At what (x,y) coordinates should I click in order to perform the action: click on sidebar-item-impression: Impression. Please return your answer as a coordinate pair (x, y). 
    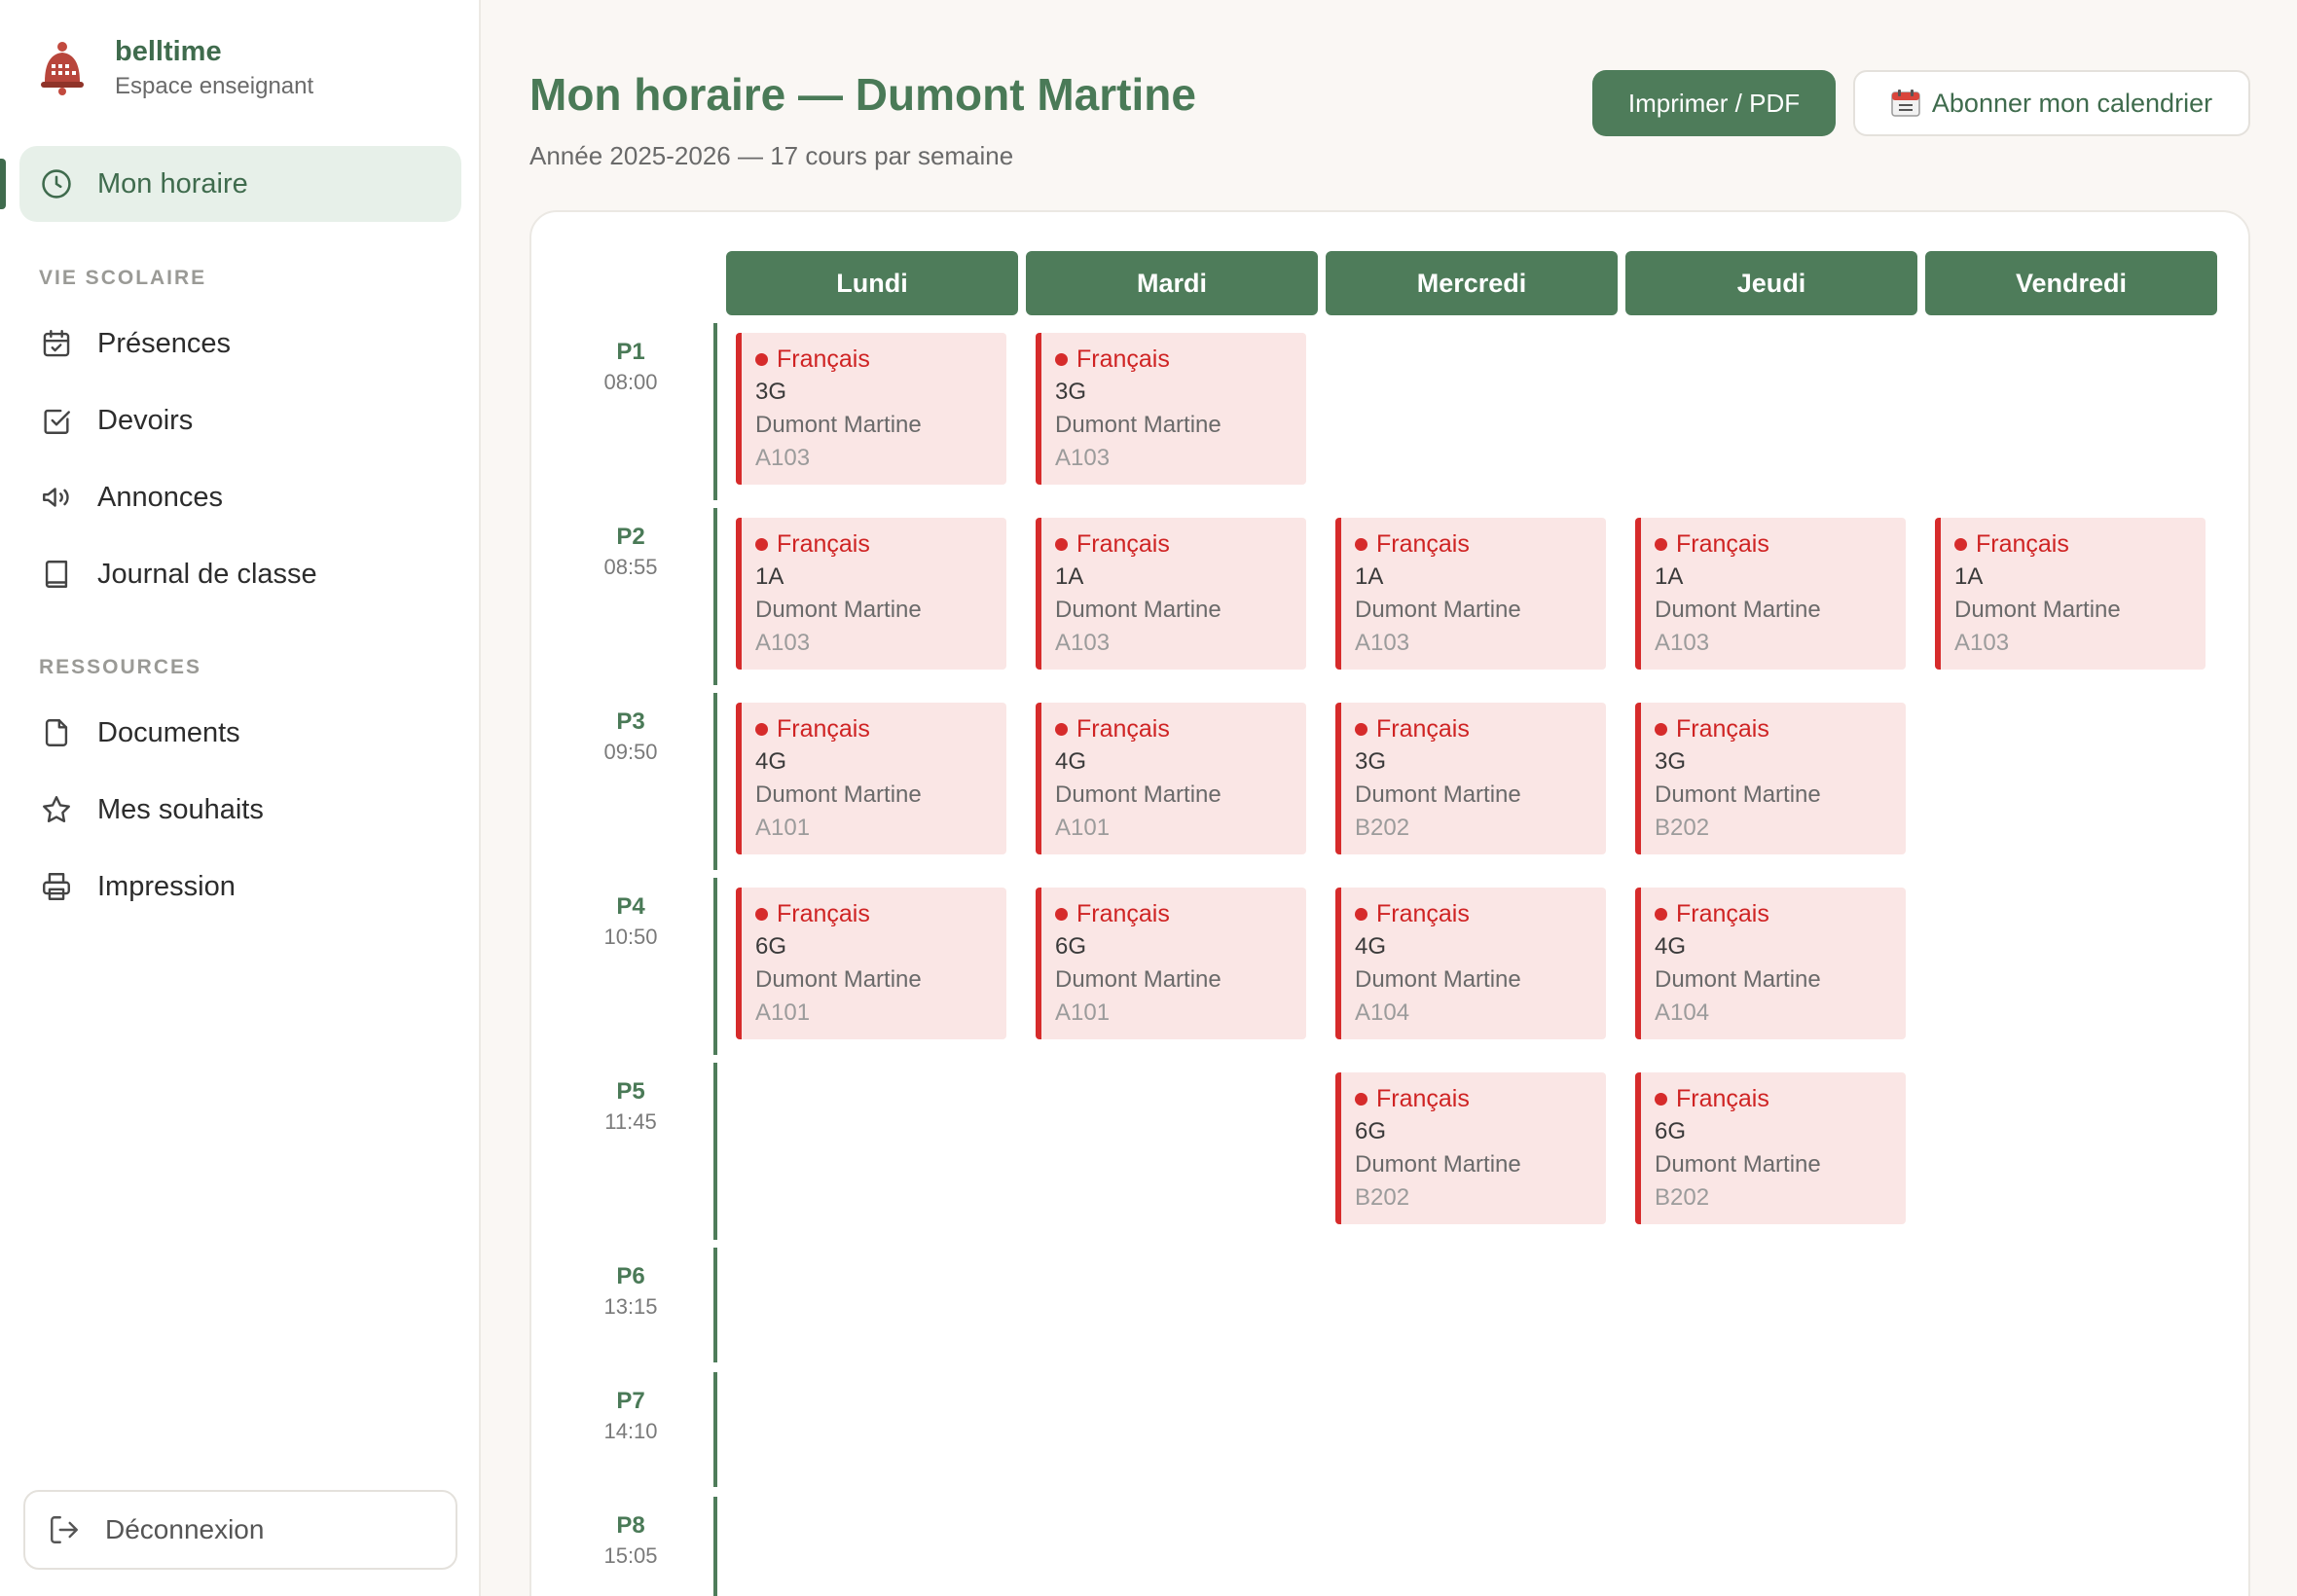
    Looking at the image, I should click on (240, 886).